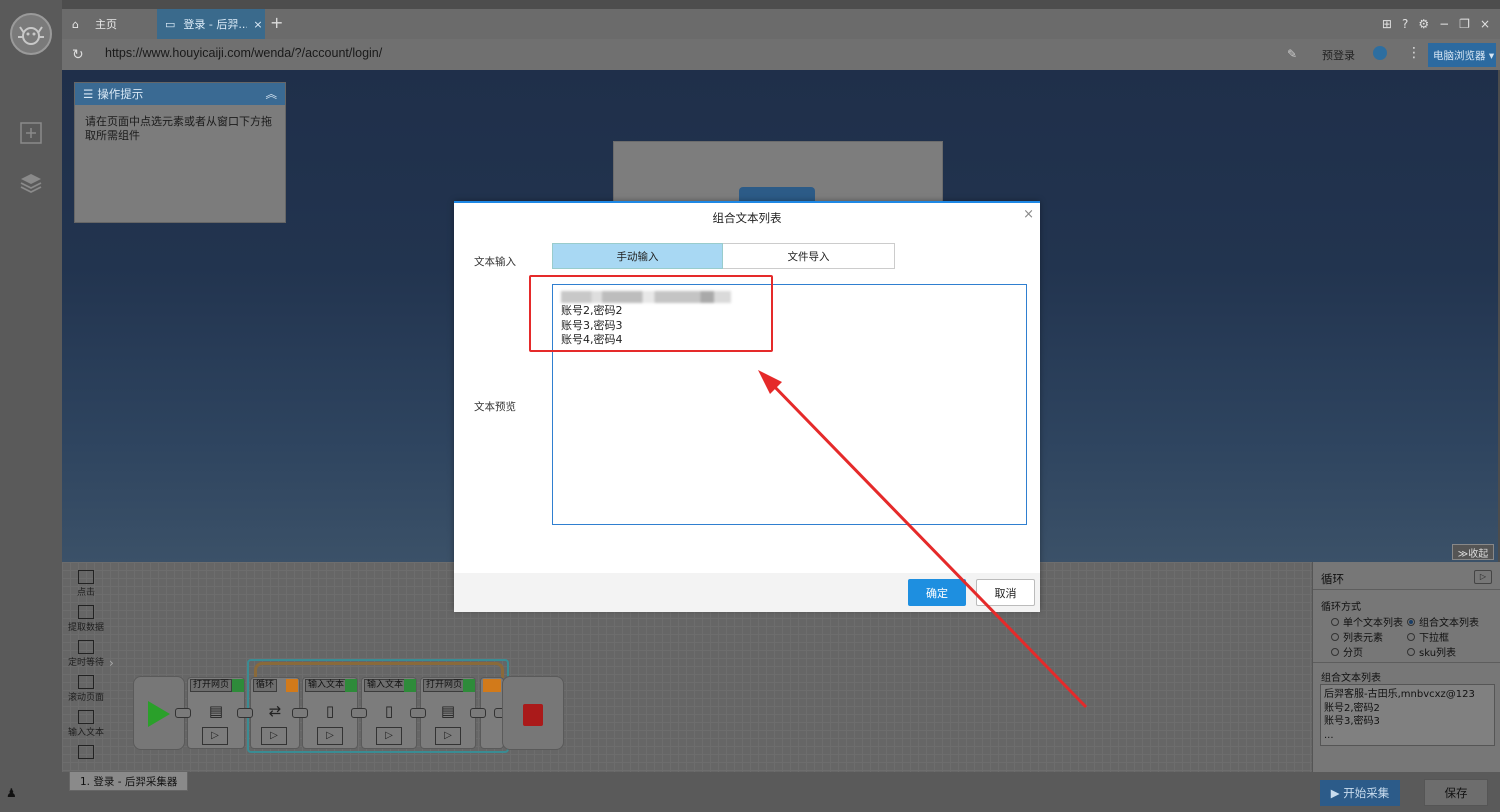  I want to click on pre-login-button: 预登录, so click(1338, 55).